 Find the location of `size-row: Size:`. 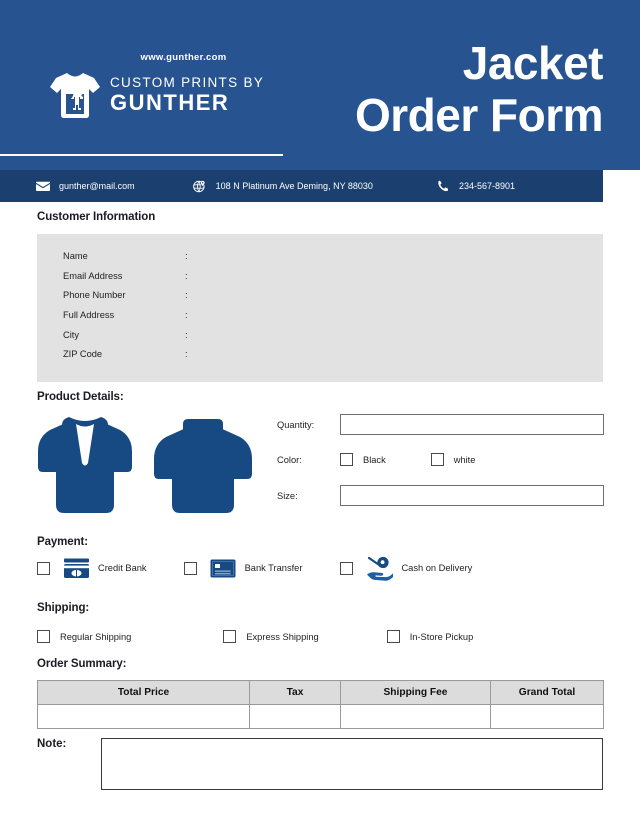

size-row: Size: is located at coordinates (440, 495).